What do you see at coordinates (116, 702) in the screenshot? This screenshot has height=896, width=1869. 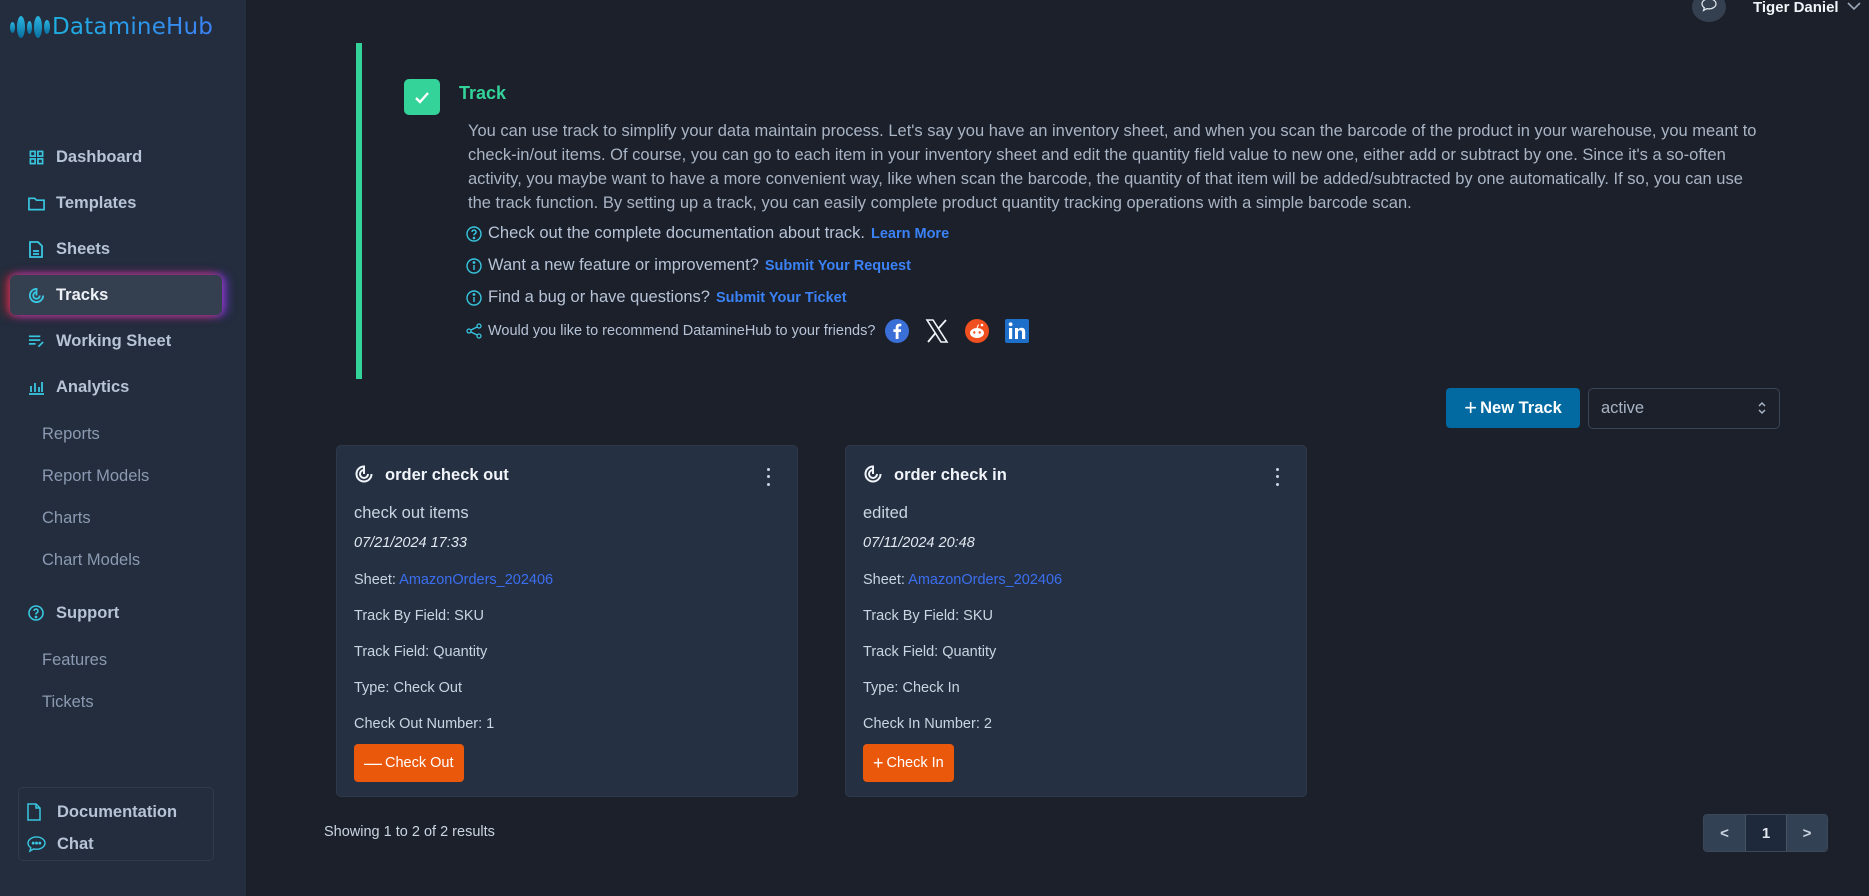 I see `sidebar-item-tickets: Tickets` at bounding box center [116, 702].